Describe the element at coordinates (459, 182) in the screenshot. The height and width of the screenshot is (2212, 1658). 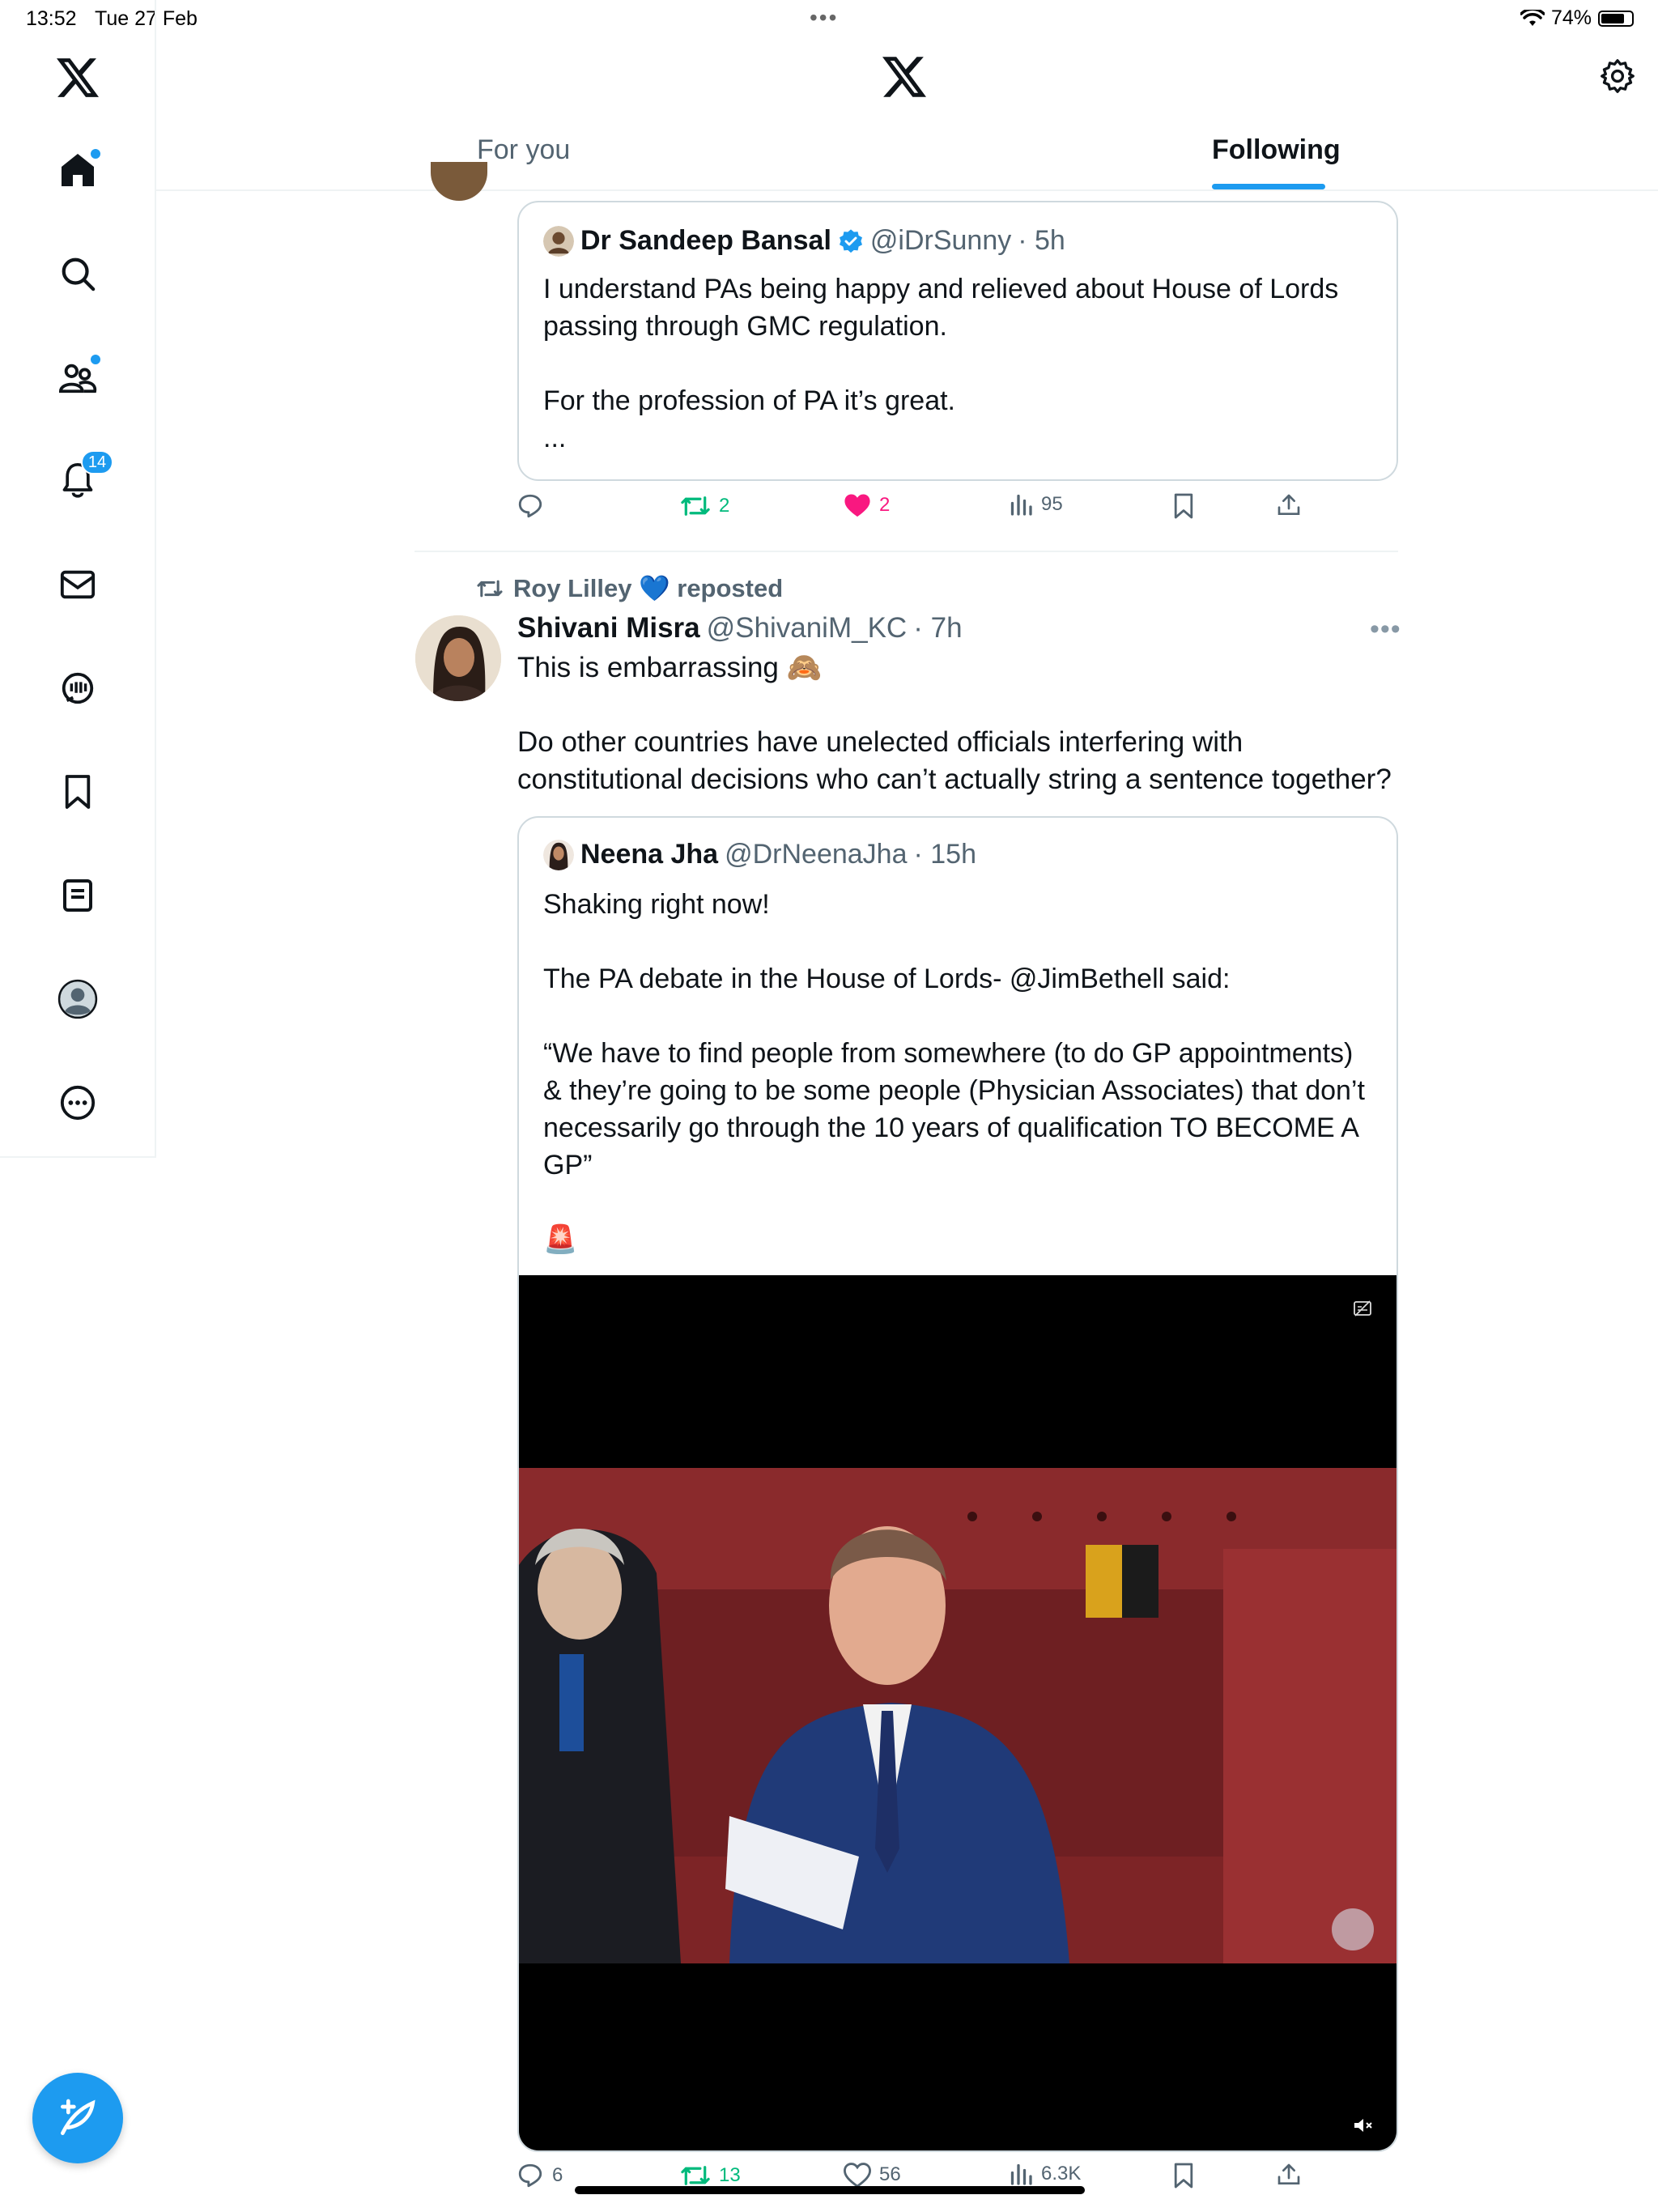
I see `tweet-avatar-partial` at that location.